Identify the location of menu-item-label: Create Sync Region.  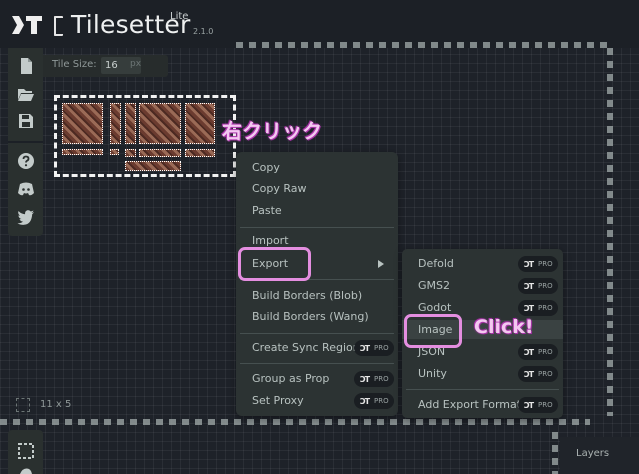
(306, 347).